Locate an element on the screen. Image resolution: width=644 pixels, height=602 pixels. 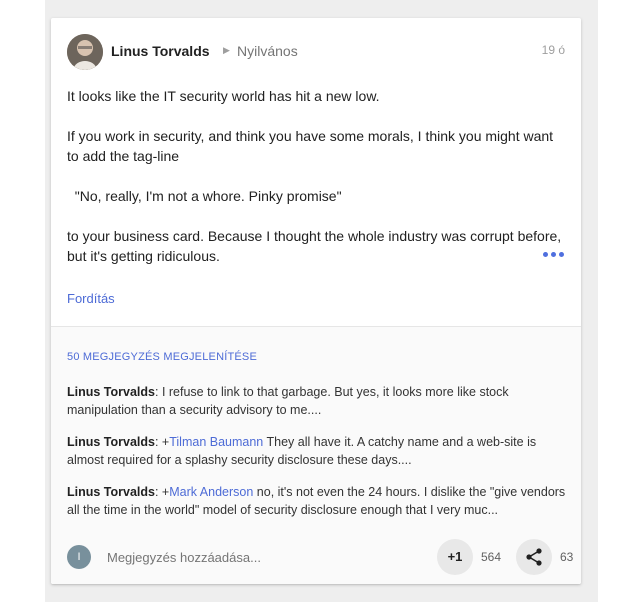
comment-mention: Tilman Baumann is located at coordinates (216, 442).